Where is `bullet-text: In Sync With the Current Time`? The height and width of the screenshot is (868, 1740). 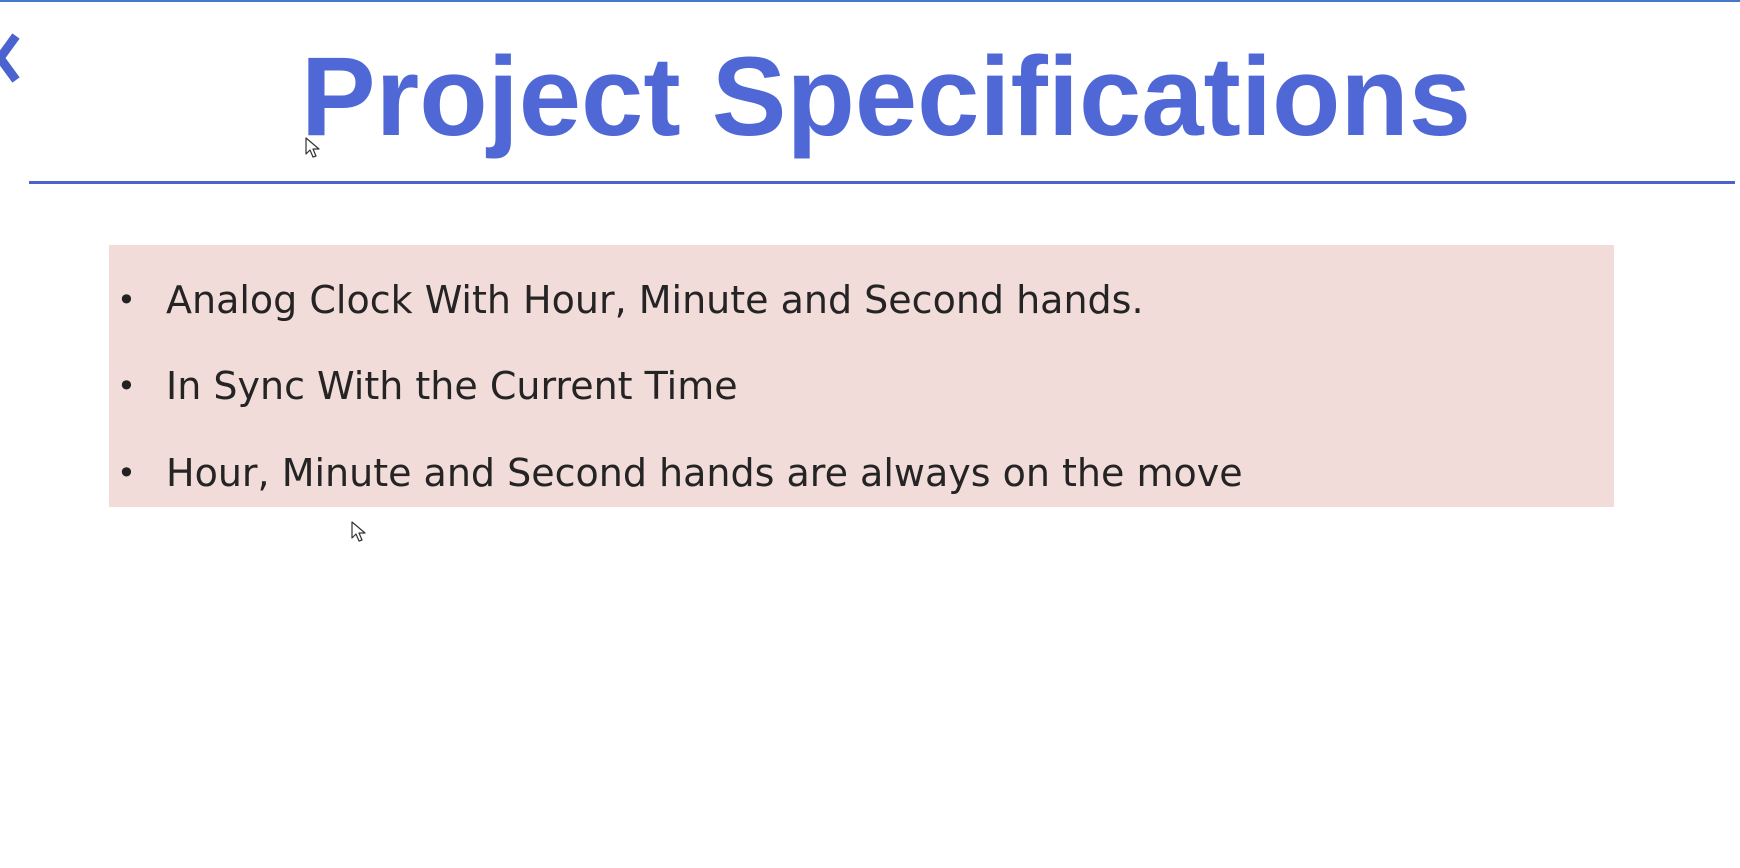 bullet-text: In Sync With the Current Time is located at coordinates (452, 386).